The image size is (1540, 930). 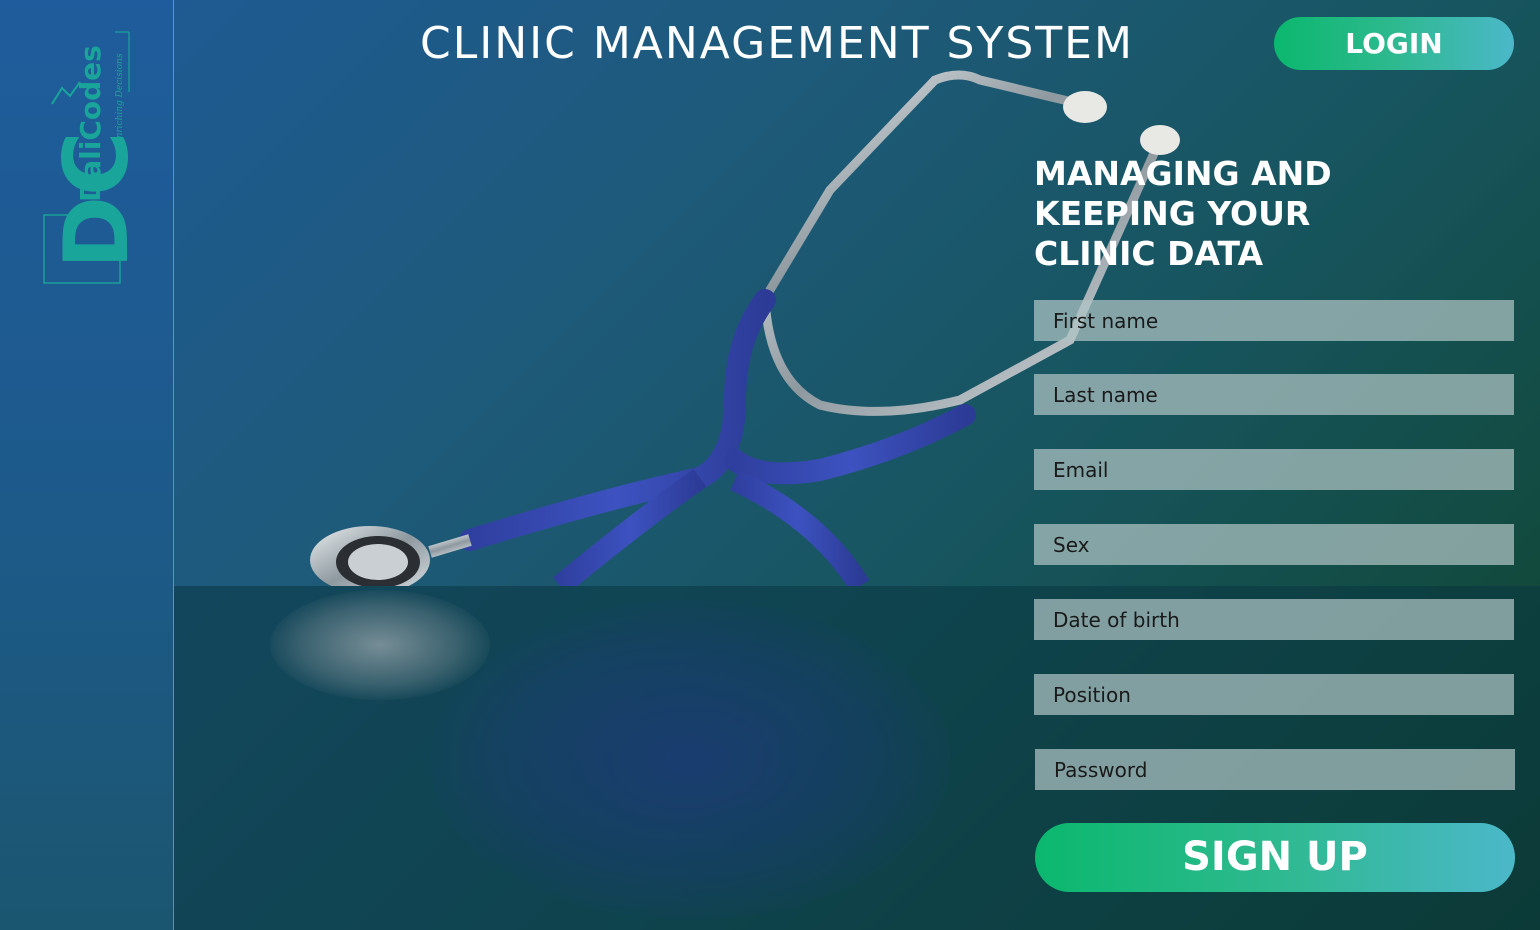 I want to click on login-button: LOGIN, so click(x=1394, y=43).